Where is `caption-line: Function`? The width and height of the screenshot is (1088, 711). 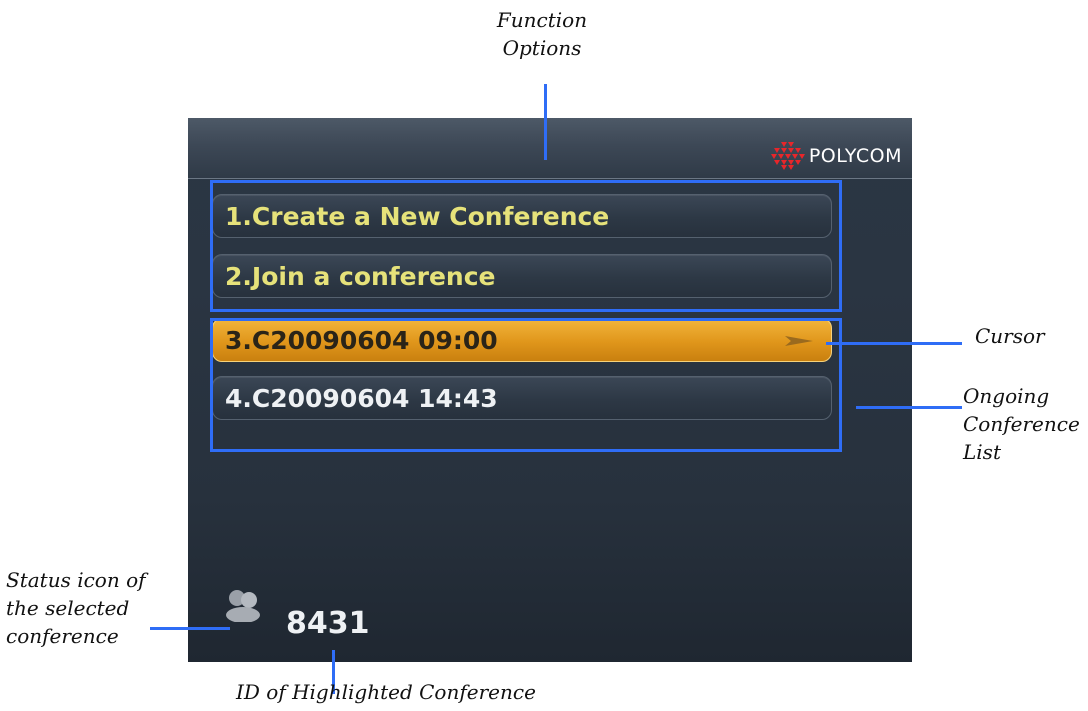
caption-line: Function is located at coordinates (542, 20).